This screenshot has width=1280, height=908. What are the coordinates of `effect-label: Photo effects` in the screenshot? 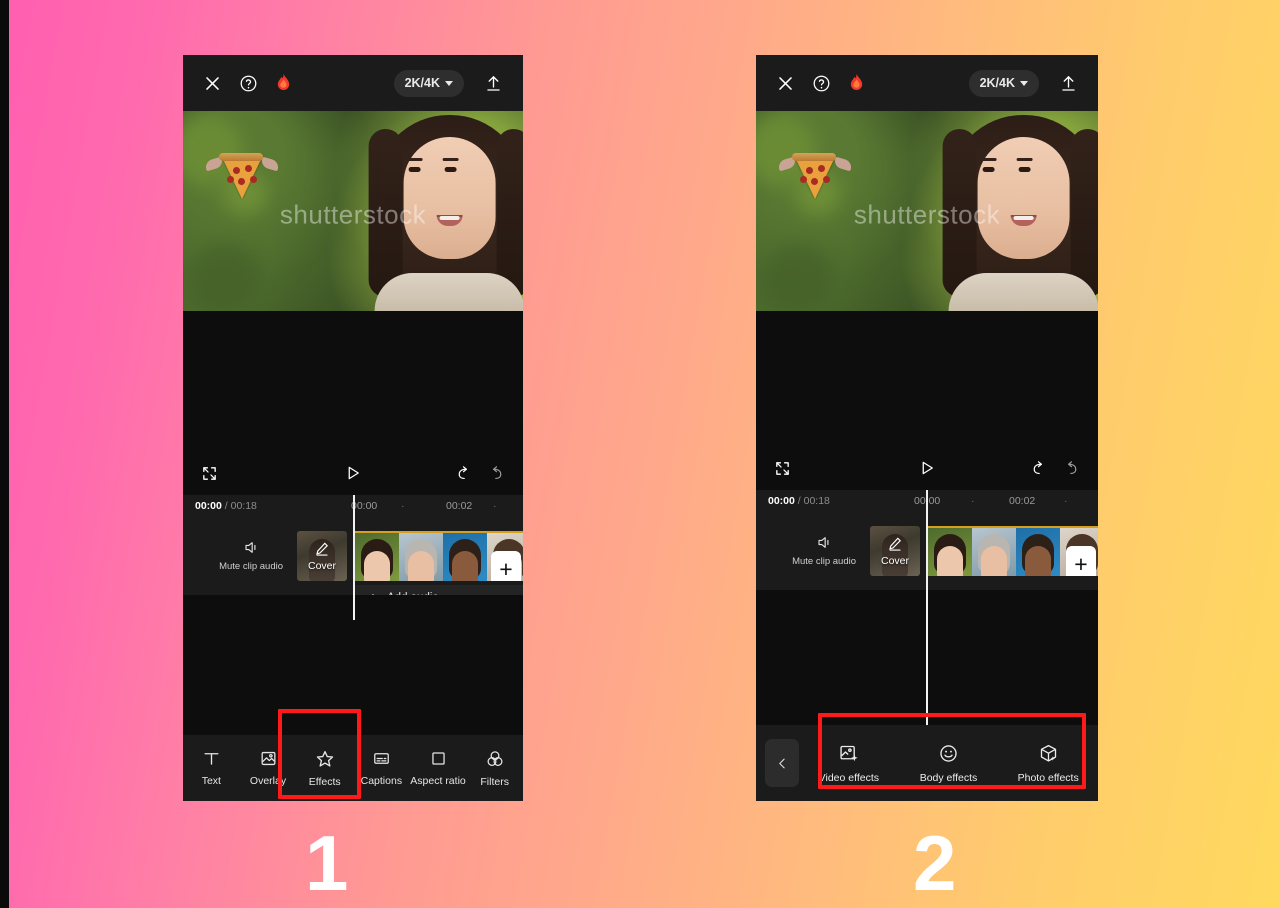 It's located at (1048, 777).